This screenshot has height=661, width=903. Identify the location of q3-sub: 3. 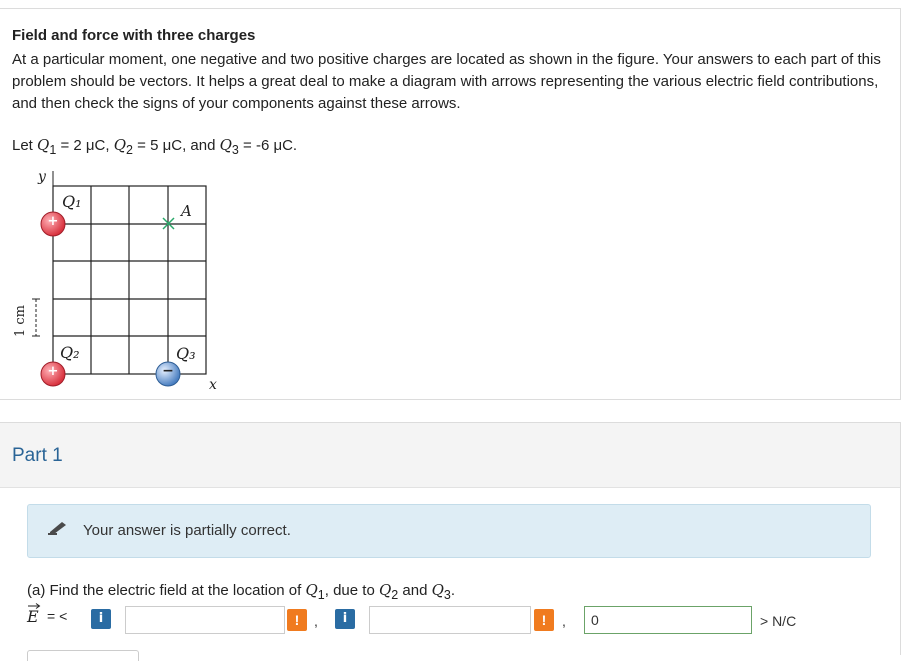
(235, 150).